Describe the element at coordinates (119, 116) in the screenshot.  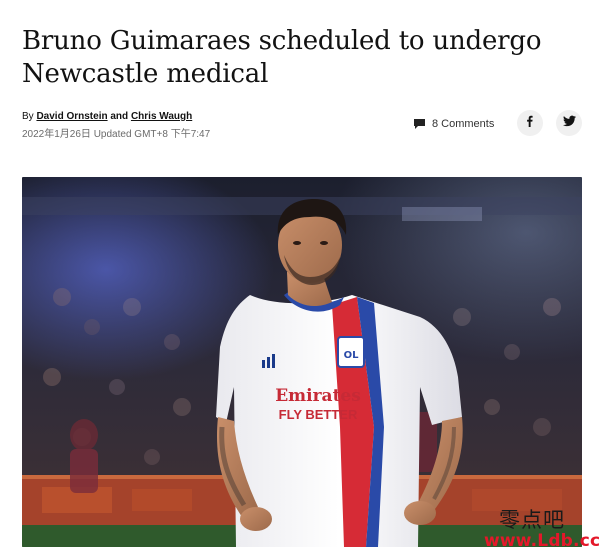
I see `byline-and: and` at that location.